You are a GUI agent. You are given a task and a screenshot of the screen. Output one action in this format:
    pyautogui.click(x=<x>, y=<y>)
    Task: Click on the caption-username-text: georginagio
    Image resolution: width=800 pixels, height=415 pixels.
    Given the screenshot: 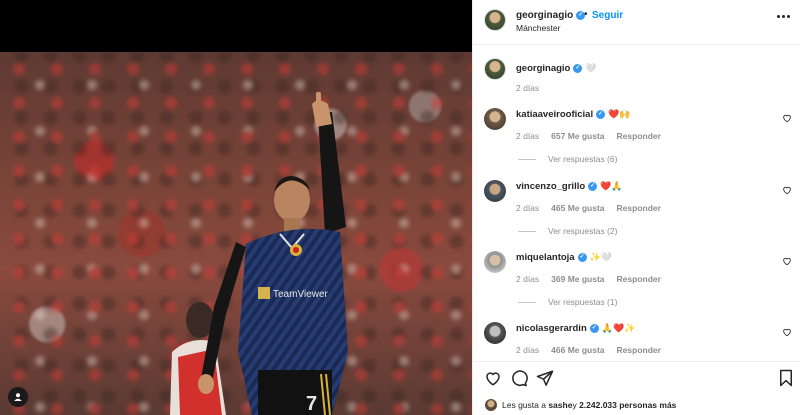 What is the action you would take?
    pyautogui.click(x=543, y=68)
    